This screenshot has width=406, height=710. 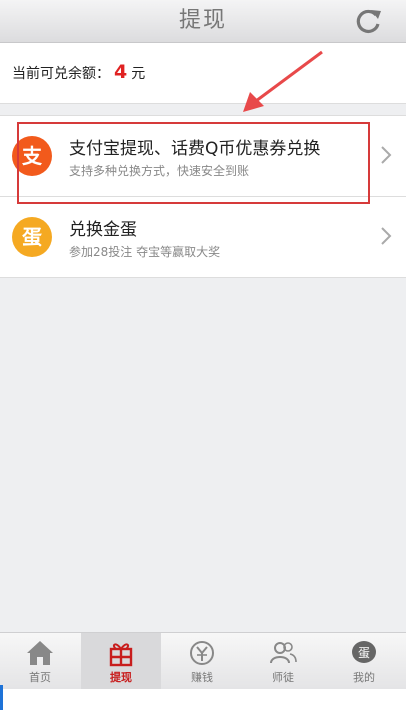 I want to click on gift-icon, so click(x=121, y=655).